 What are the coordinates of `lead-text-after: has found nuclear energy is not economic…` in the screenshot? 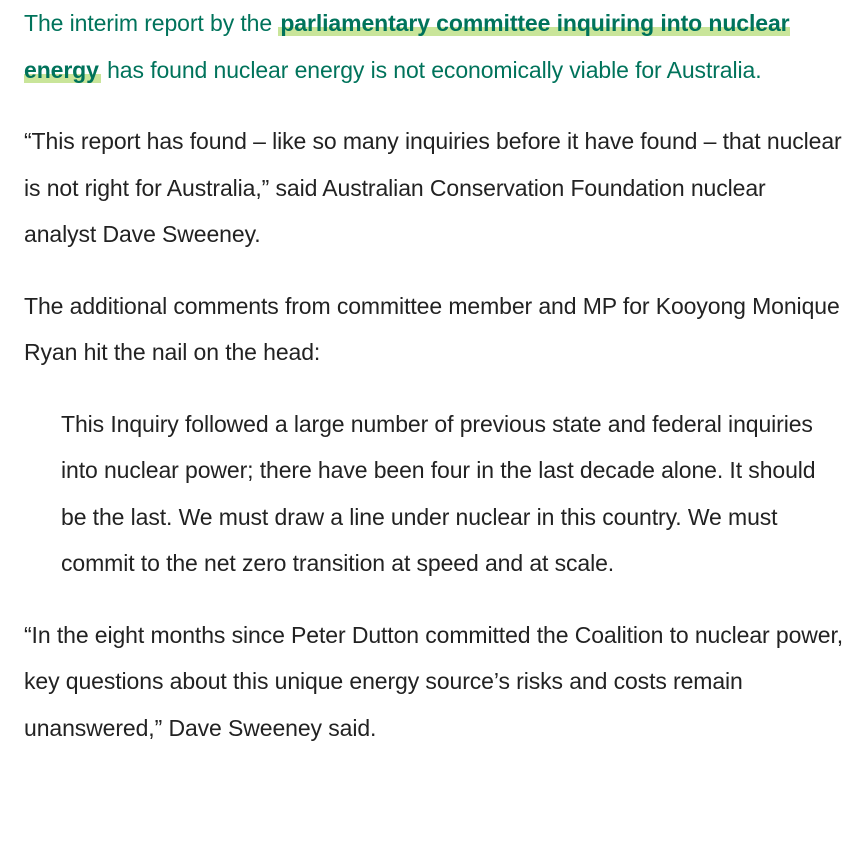 It's located at (431, 69).